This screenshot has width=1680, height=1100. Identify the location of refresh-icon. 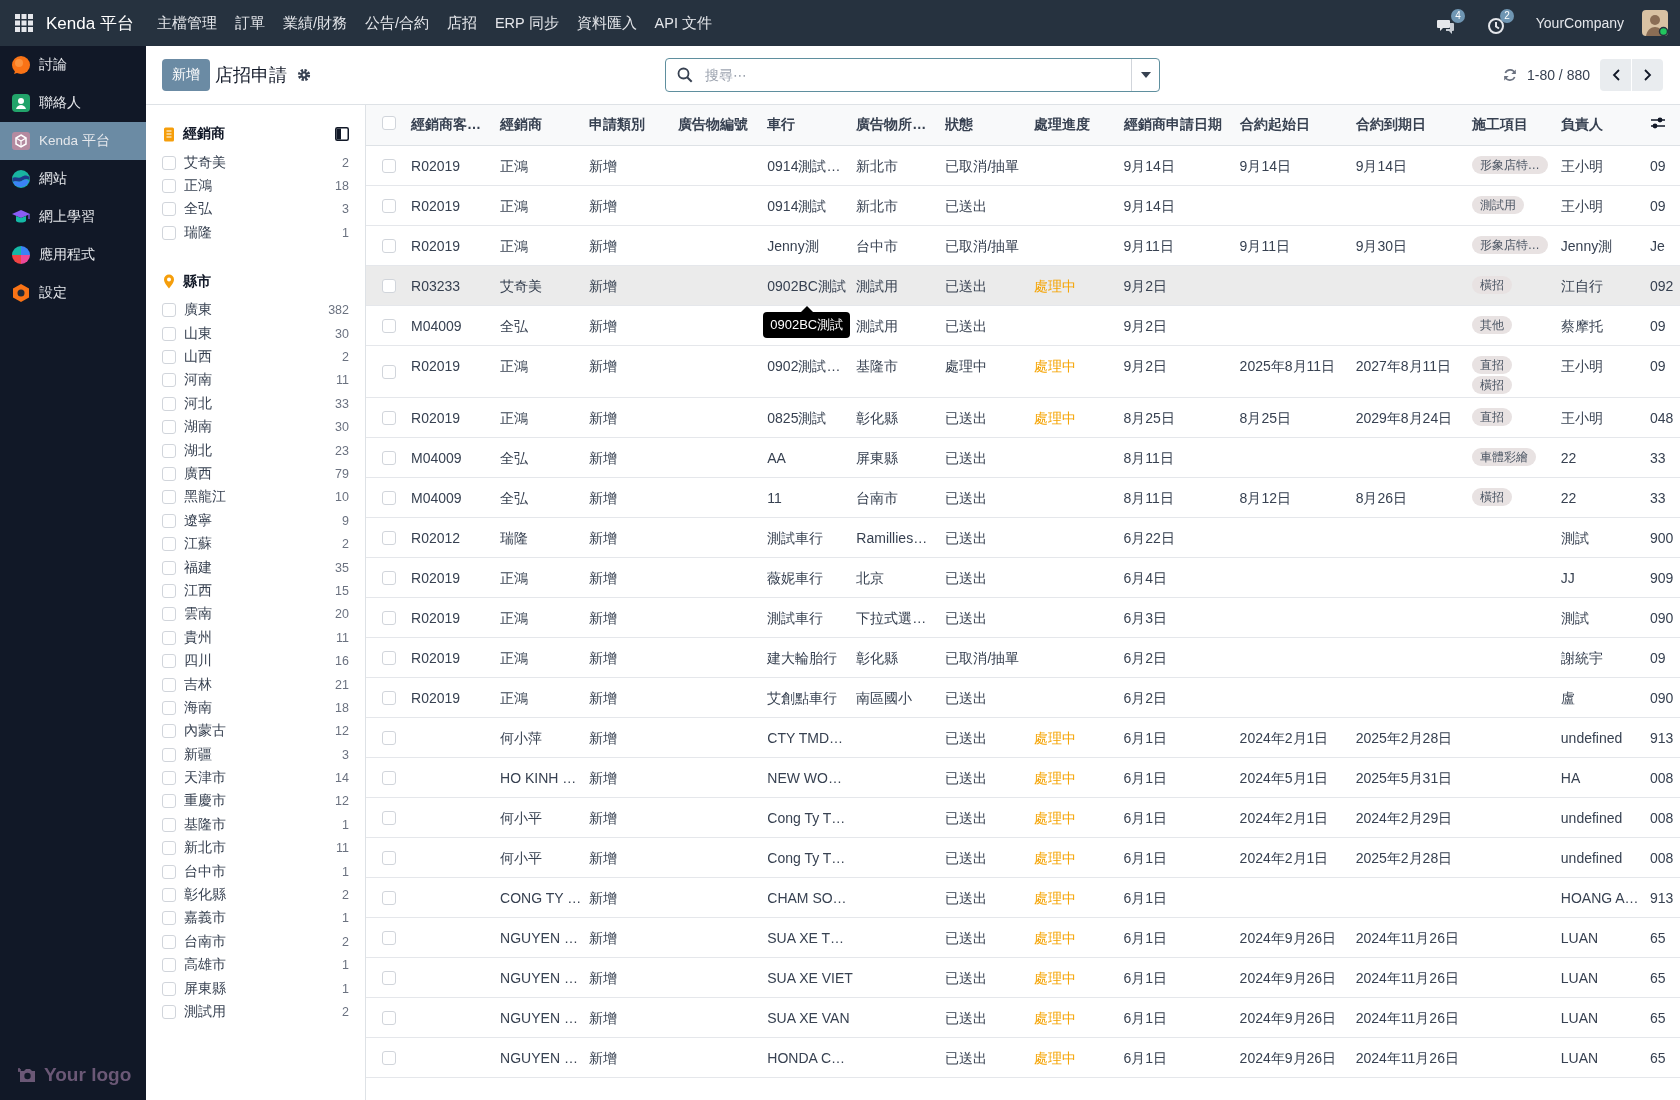
(1509, 75).